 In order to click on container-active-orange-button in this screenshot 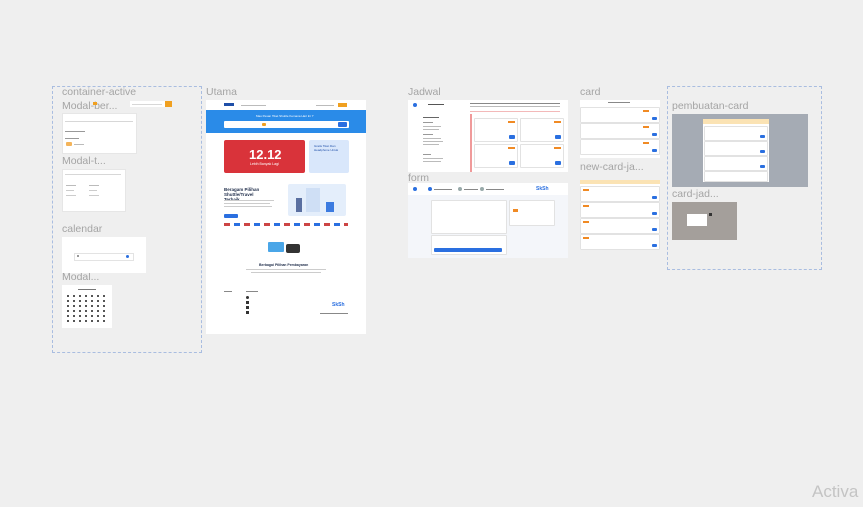, I will do `click(168, 104)`.